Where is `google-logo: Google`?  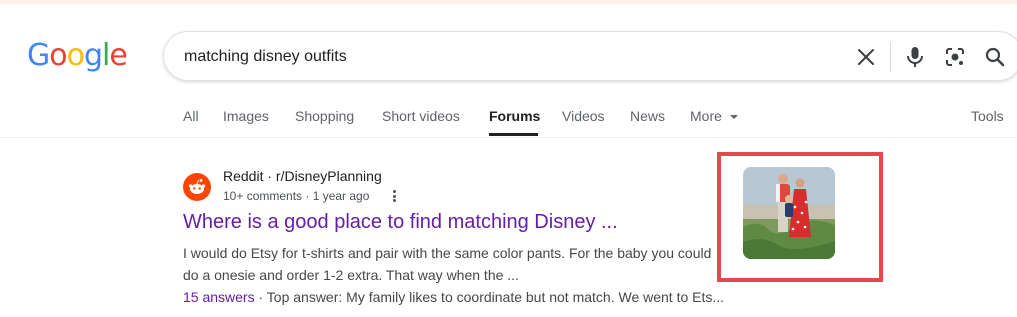 google-logo: Google is located at coordinates (77, 55).